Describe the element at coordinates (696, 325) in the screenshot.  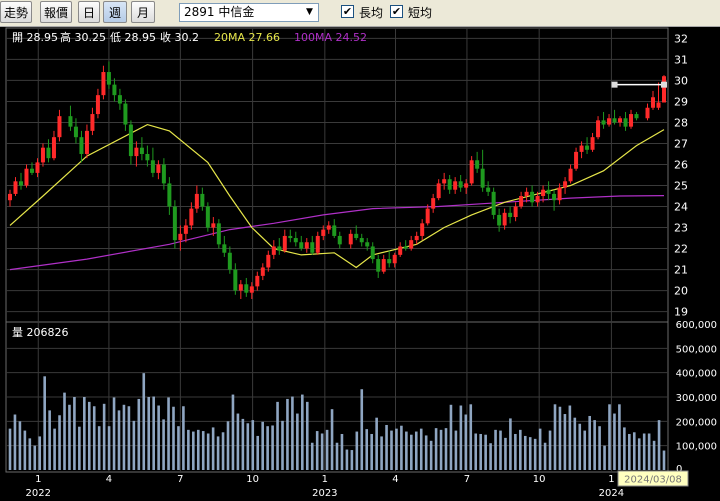
I see `volume-tick-label: 600,000` at that location.